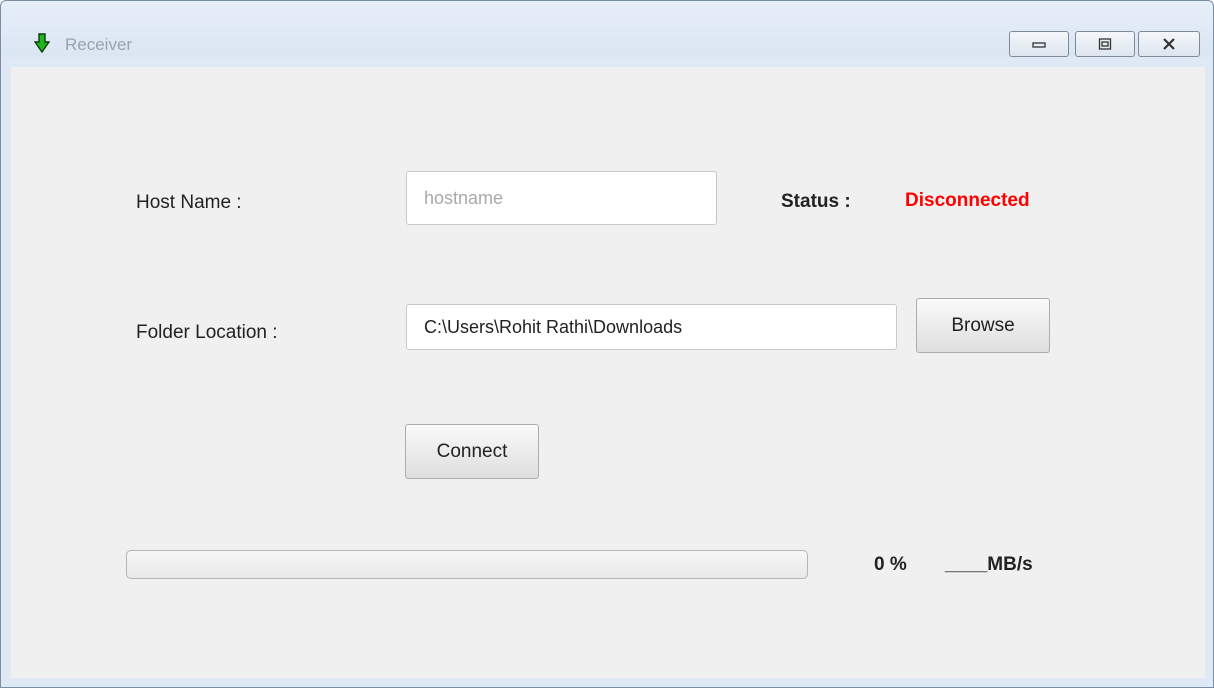 The height and width of the screenshot is (688, 1214). Describe the element at coordinates (816, 201) in the screenshot. I see `status-label: Status :` at that location.